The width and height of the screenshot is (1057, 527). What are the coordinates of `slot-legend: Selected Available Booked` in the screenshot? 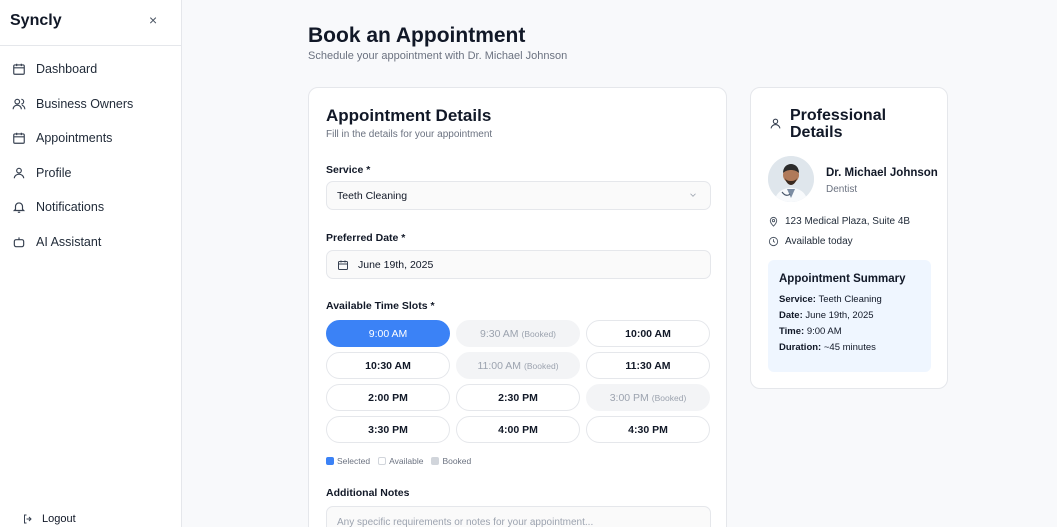 It's located at (402, 461).